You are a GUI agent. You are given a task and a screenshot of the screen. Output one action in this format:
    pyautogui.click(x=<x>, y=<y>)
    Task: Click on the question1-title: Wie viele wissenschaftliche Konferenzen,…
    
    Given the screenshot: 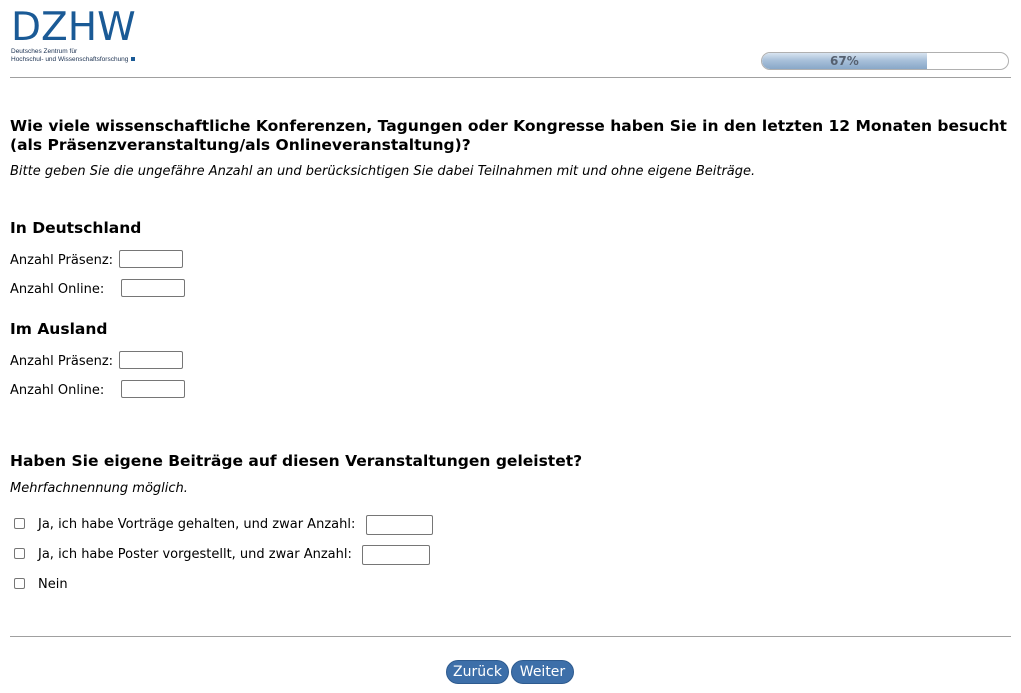 What is the action you would take?
    pyautogui.click(x=510, y=136)
    